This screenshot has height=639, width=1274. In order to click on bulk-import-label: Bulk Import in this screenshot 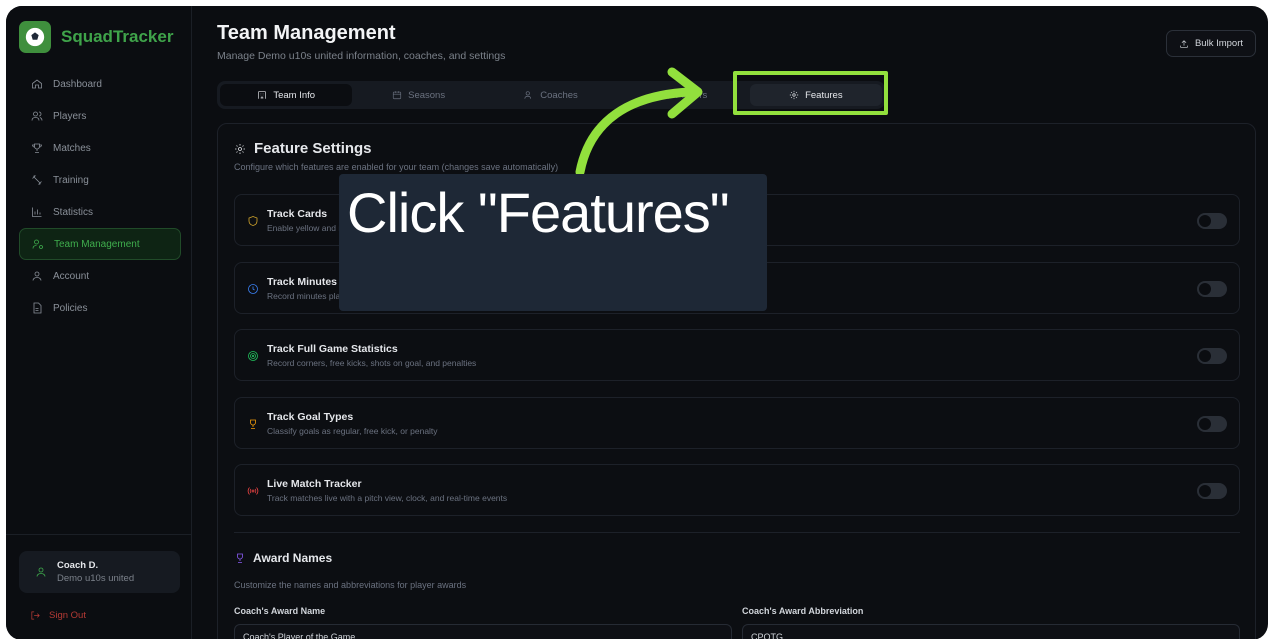, I will do `click(1219, 43)`.